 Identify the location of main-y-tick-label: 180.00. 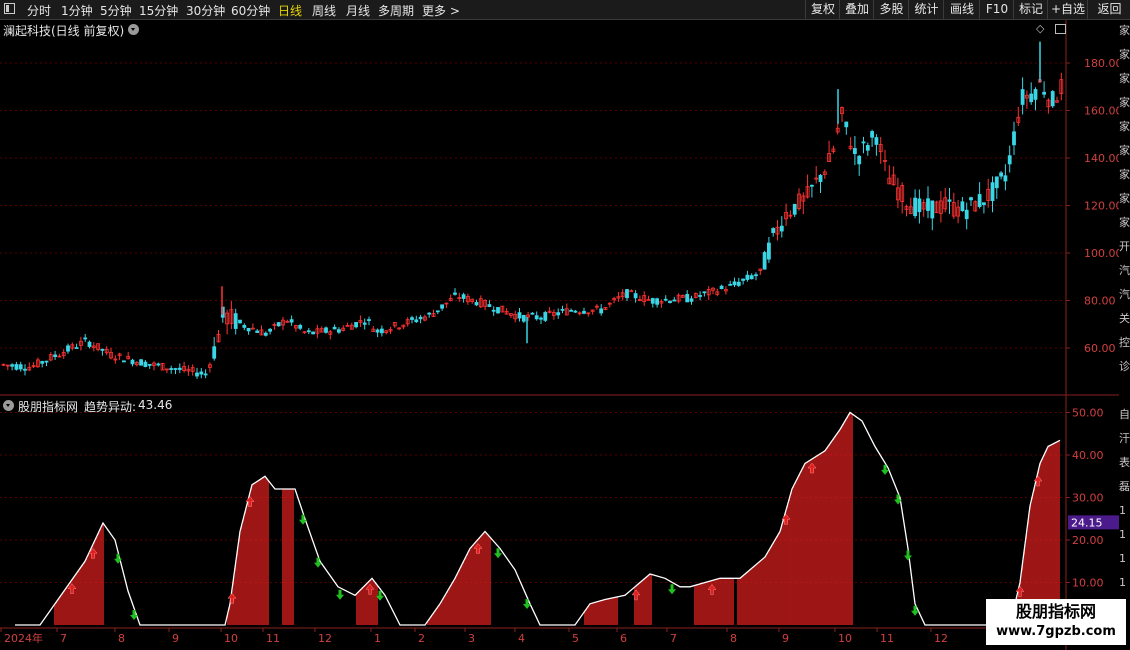
(1101, 63).